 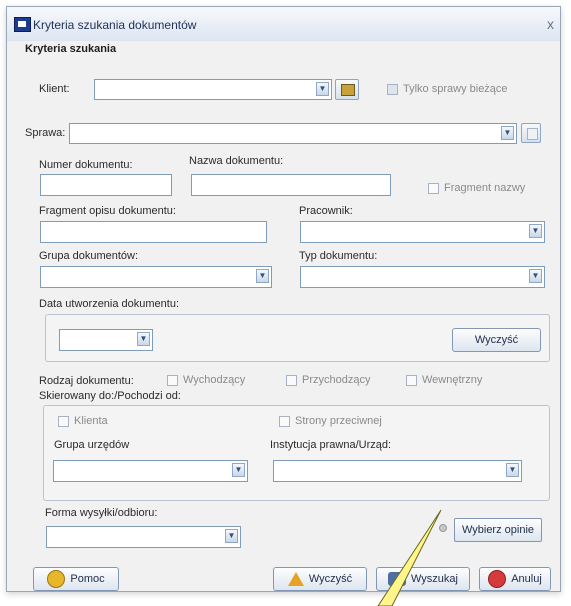 What do you see at coordinates (291, 185) in the screenshot?
I see `nazwa-input` at bounding box center [291, 185].